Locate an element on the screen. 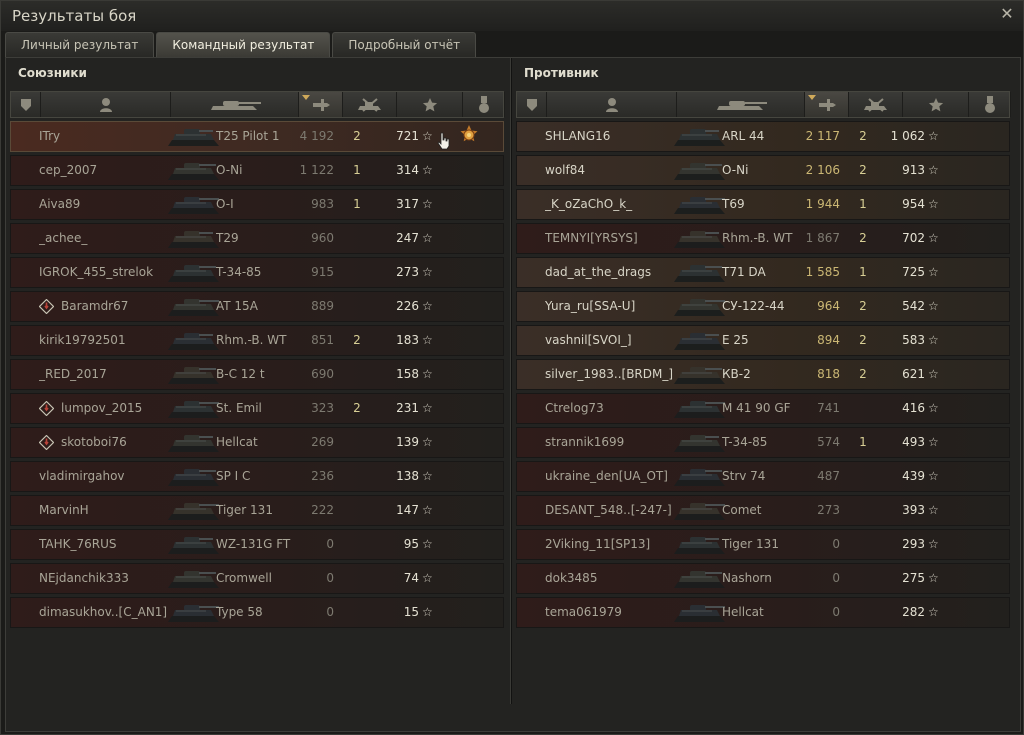  enemies-title: Противник is located at coordinates (561, 73).